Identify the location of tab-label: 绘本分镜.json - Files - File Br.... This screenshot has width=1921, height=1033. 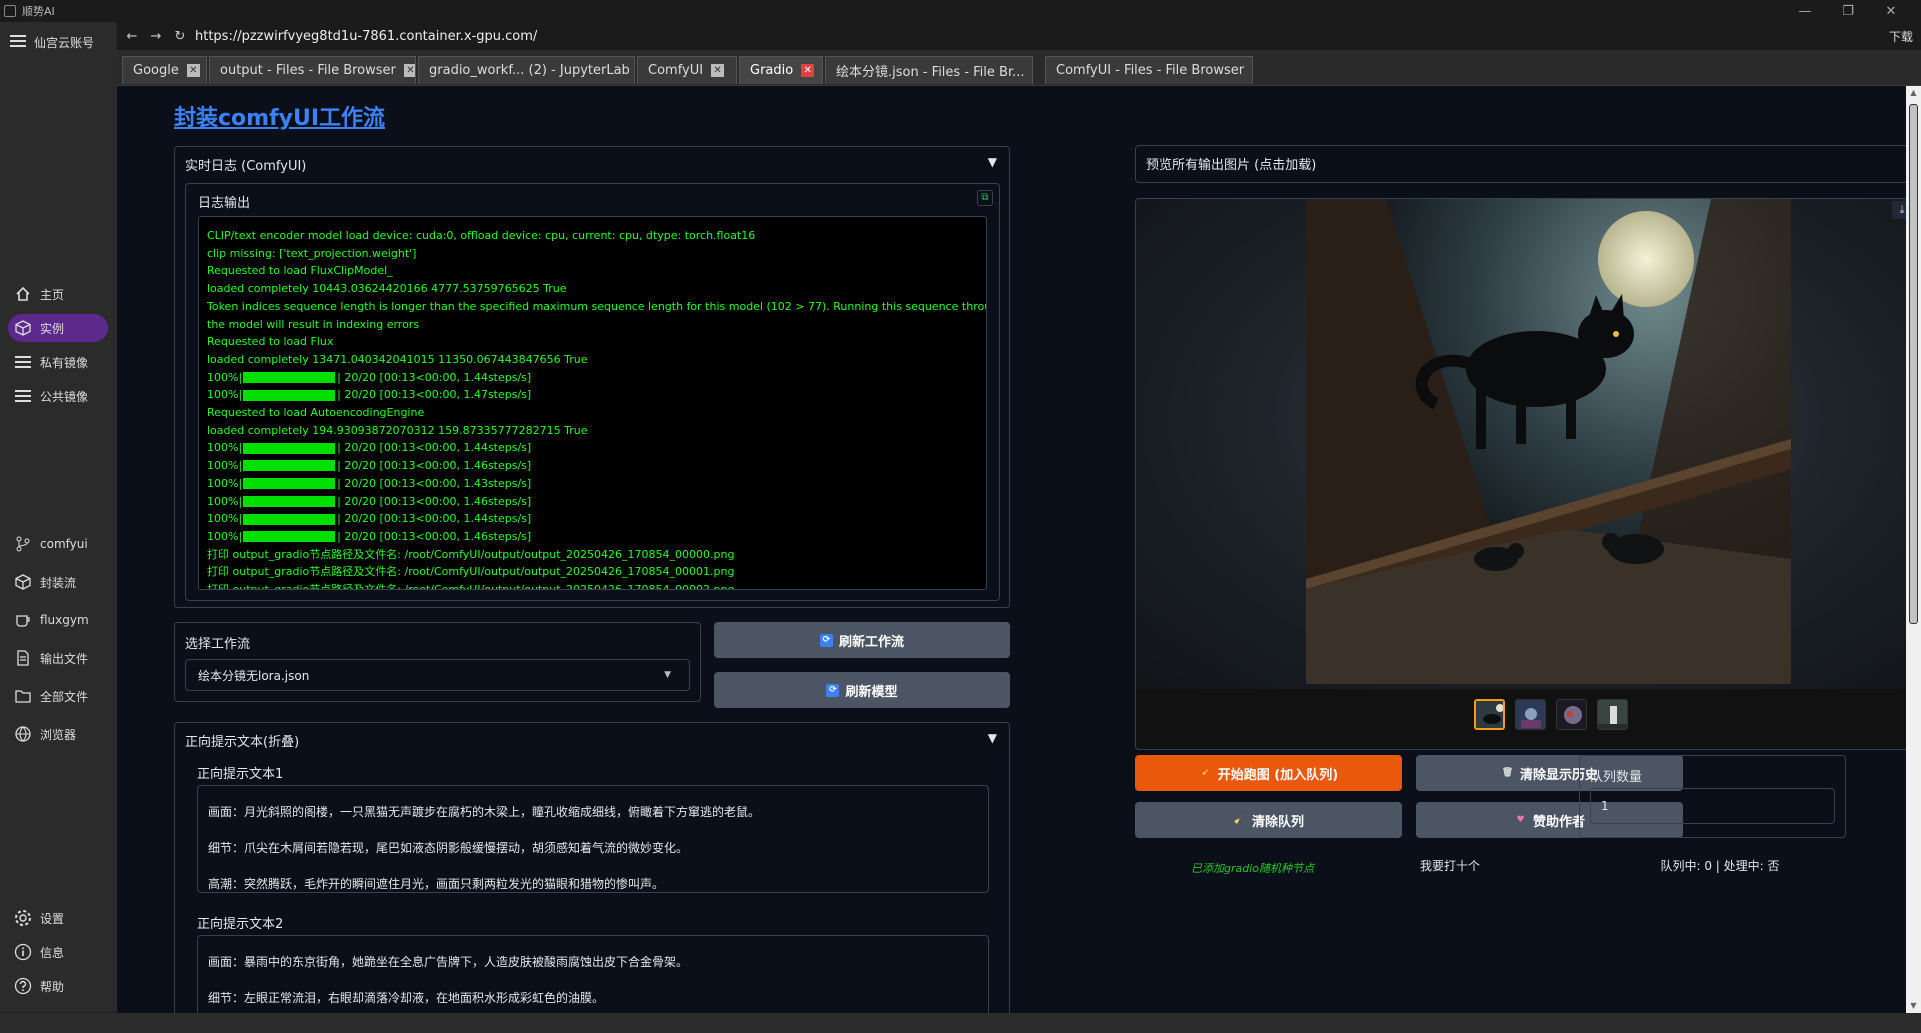
(930, 72).